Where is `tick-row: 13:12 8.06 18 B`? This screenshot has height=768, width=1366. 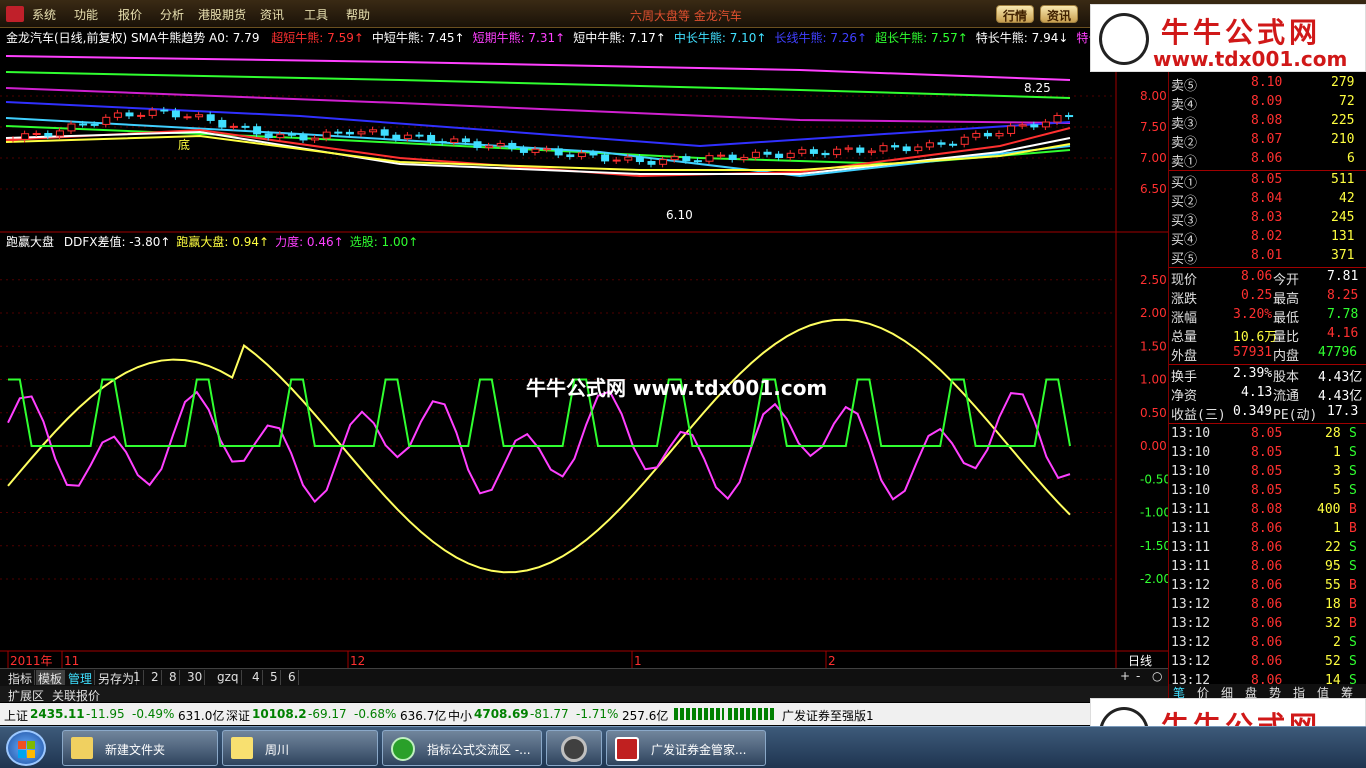
tick-row: 13:12 8.06 18 B is located at coordinates (1267, 605).